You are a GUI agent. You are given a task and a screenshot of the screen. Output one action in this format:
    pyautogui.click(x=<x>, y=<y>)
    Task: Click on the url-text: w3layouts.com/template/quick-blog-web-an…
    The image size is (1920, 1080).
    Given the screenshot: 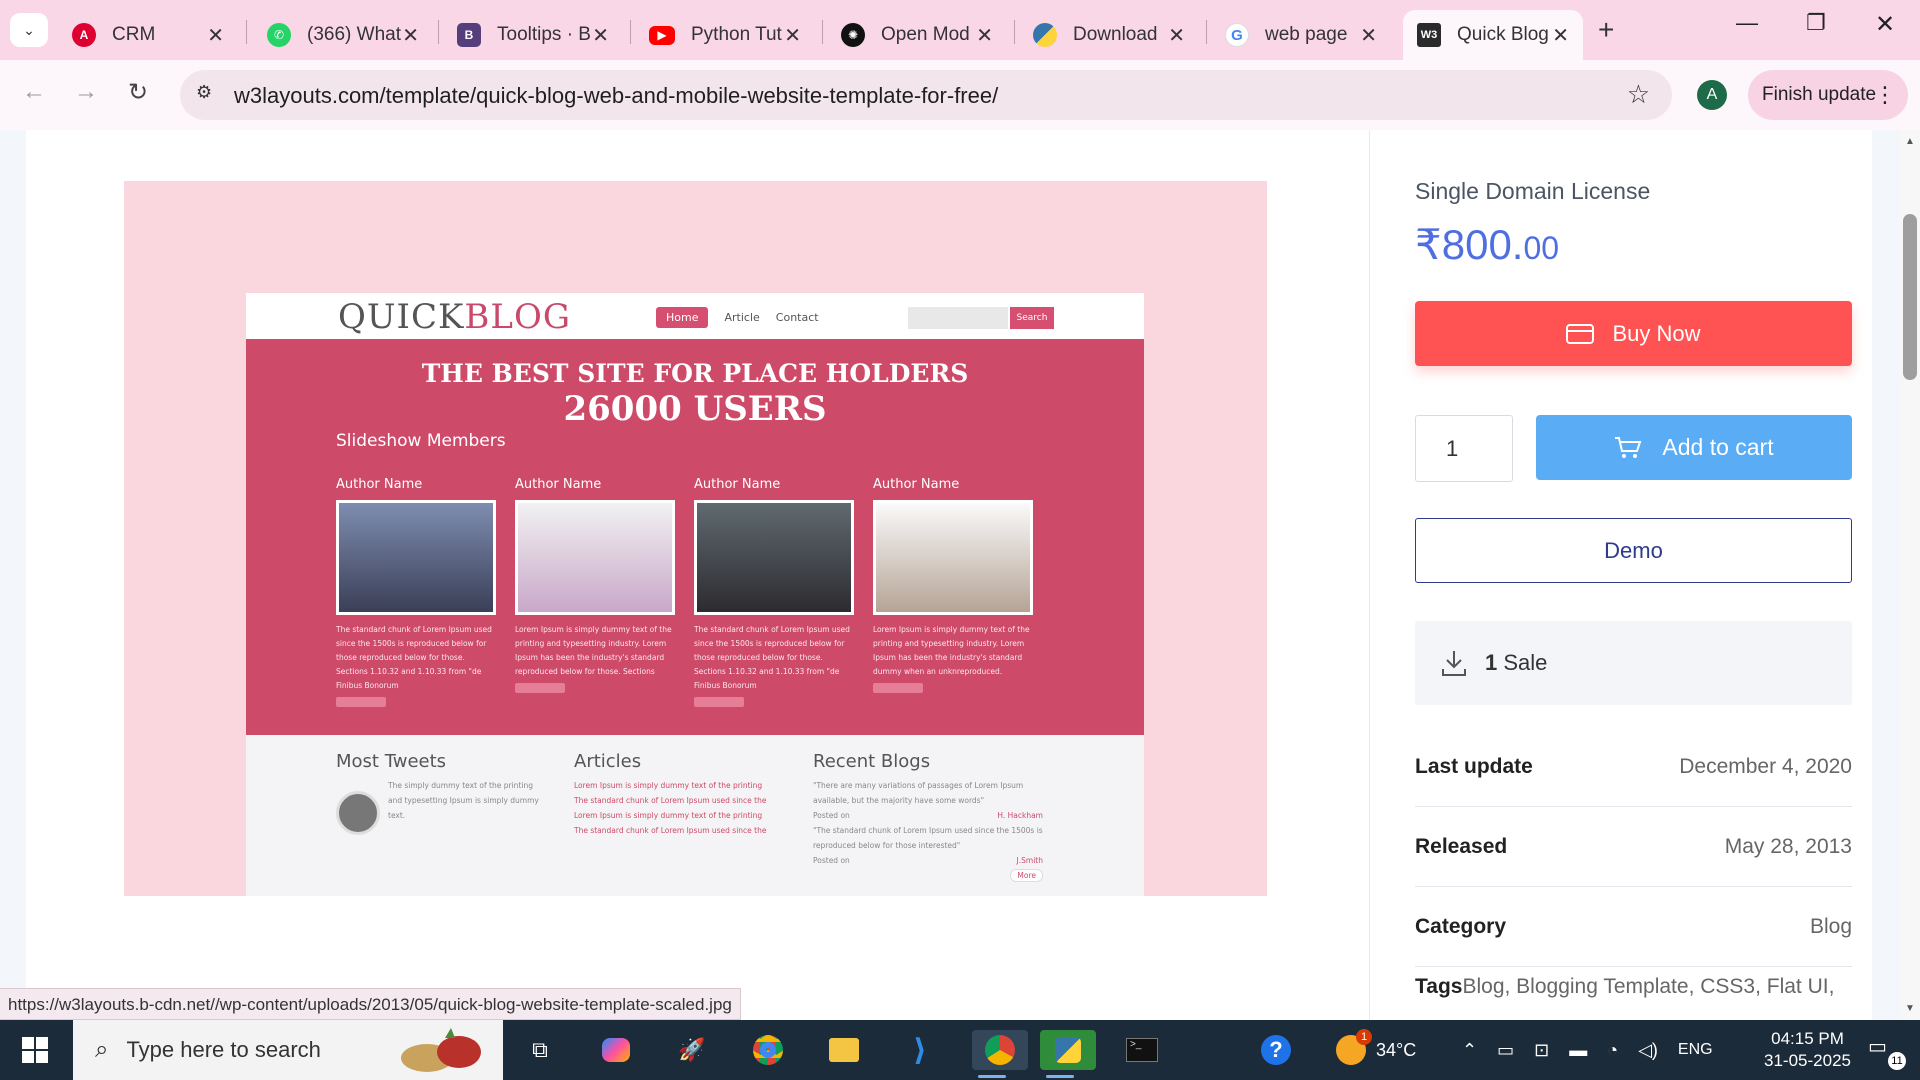 What is the action you would take?
    pyautogui.click(x=616, y=96)
    